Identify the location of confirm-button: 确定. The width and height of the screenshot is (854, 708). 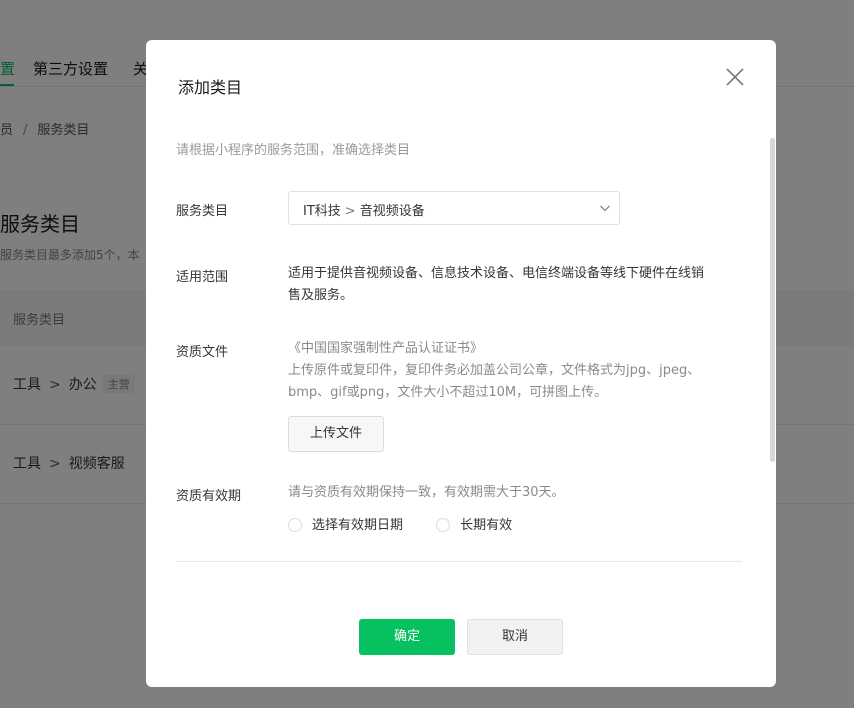
(407, 637).